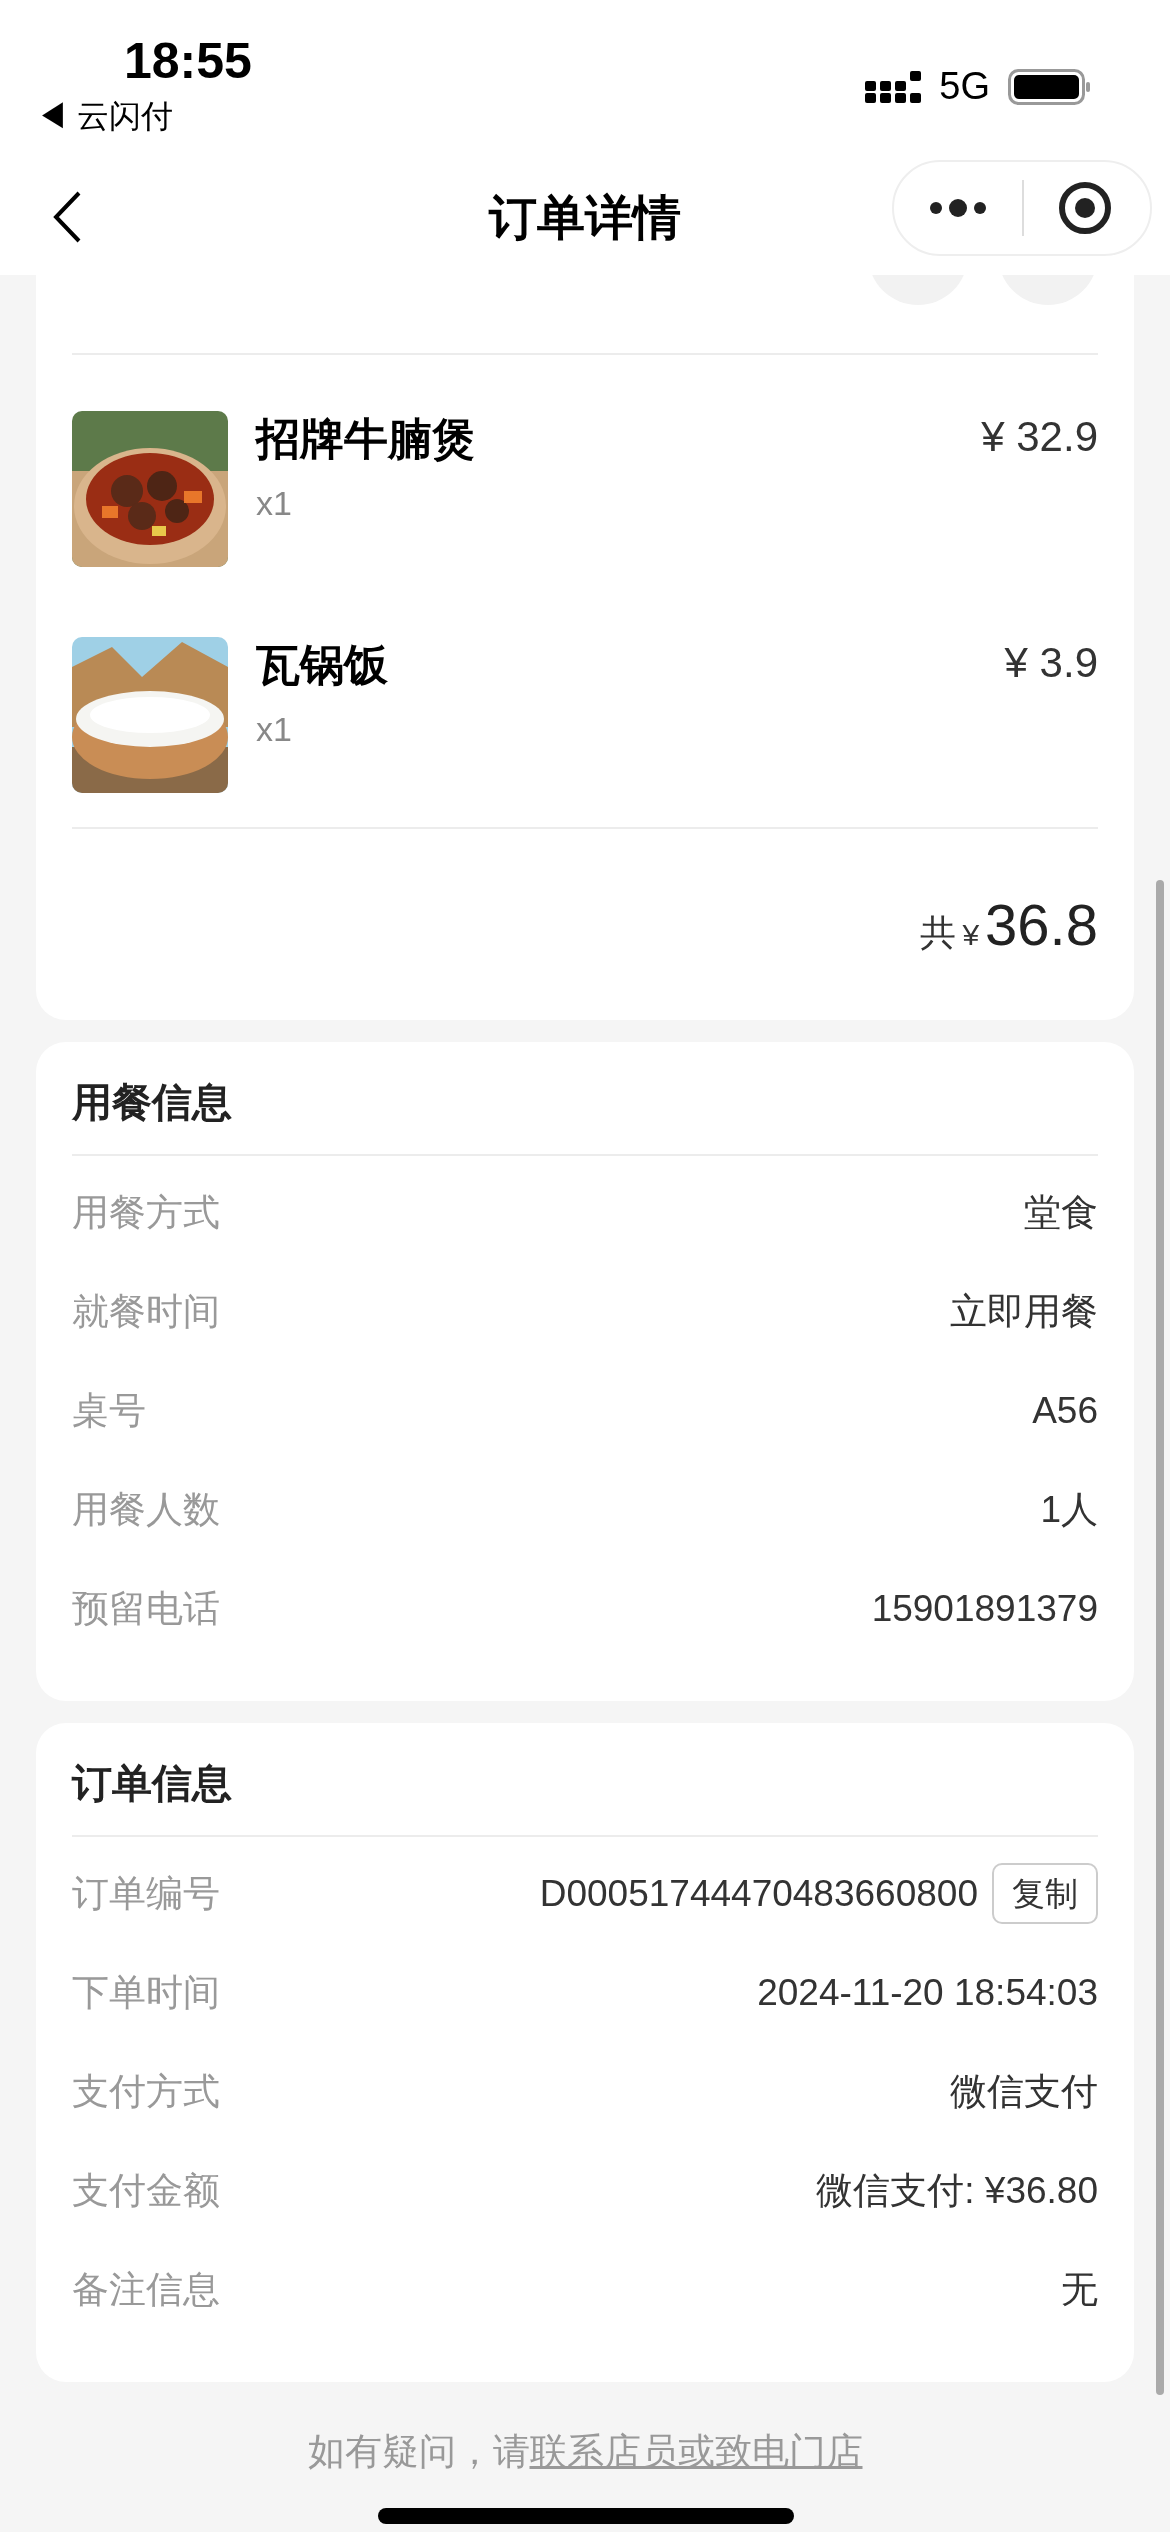 The image size is (1170, 2532). What do you see at coordinates (146, 1608) in the screenshot?
I see `field-label: 预留电话` at bounding box center [146, 1608].